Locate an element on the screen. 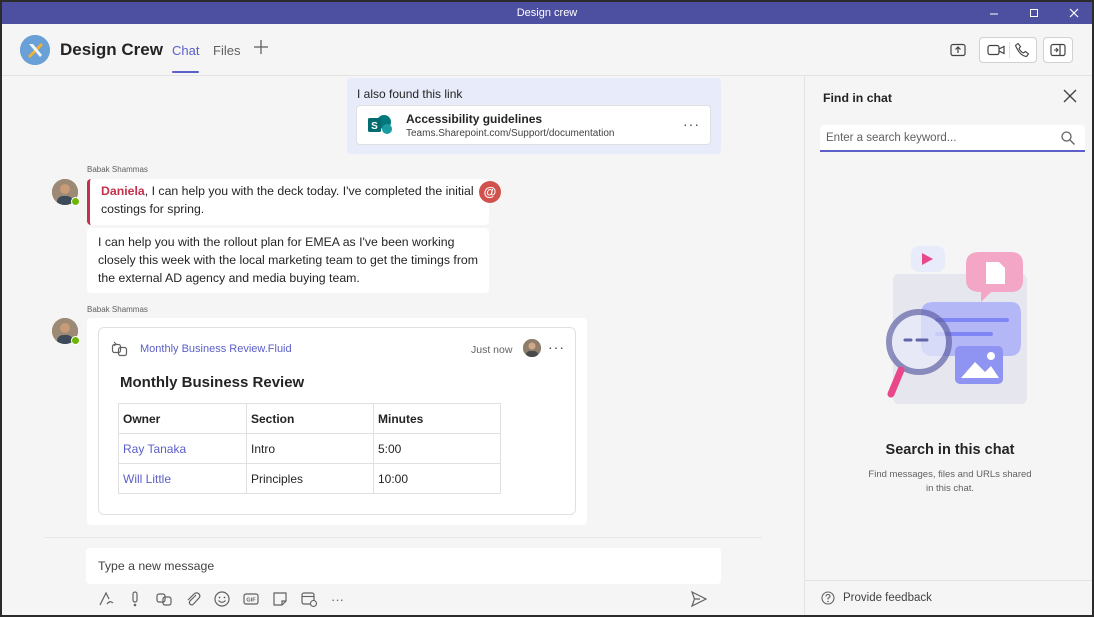 This screenshot has height=617, width=1094. attach-icon is located at coordinates (193, 599).